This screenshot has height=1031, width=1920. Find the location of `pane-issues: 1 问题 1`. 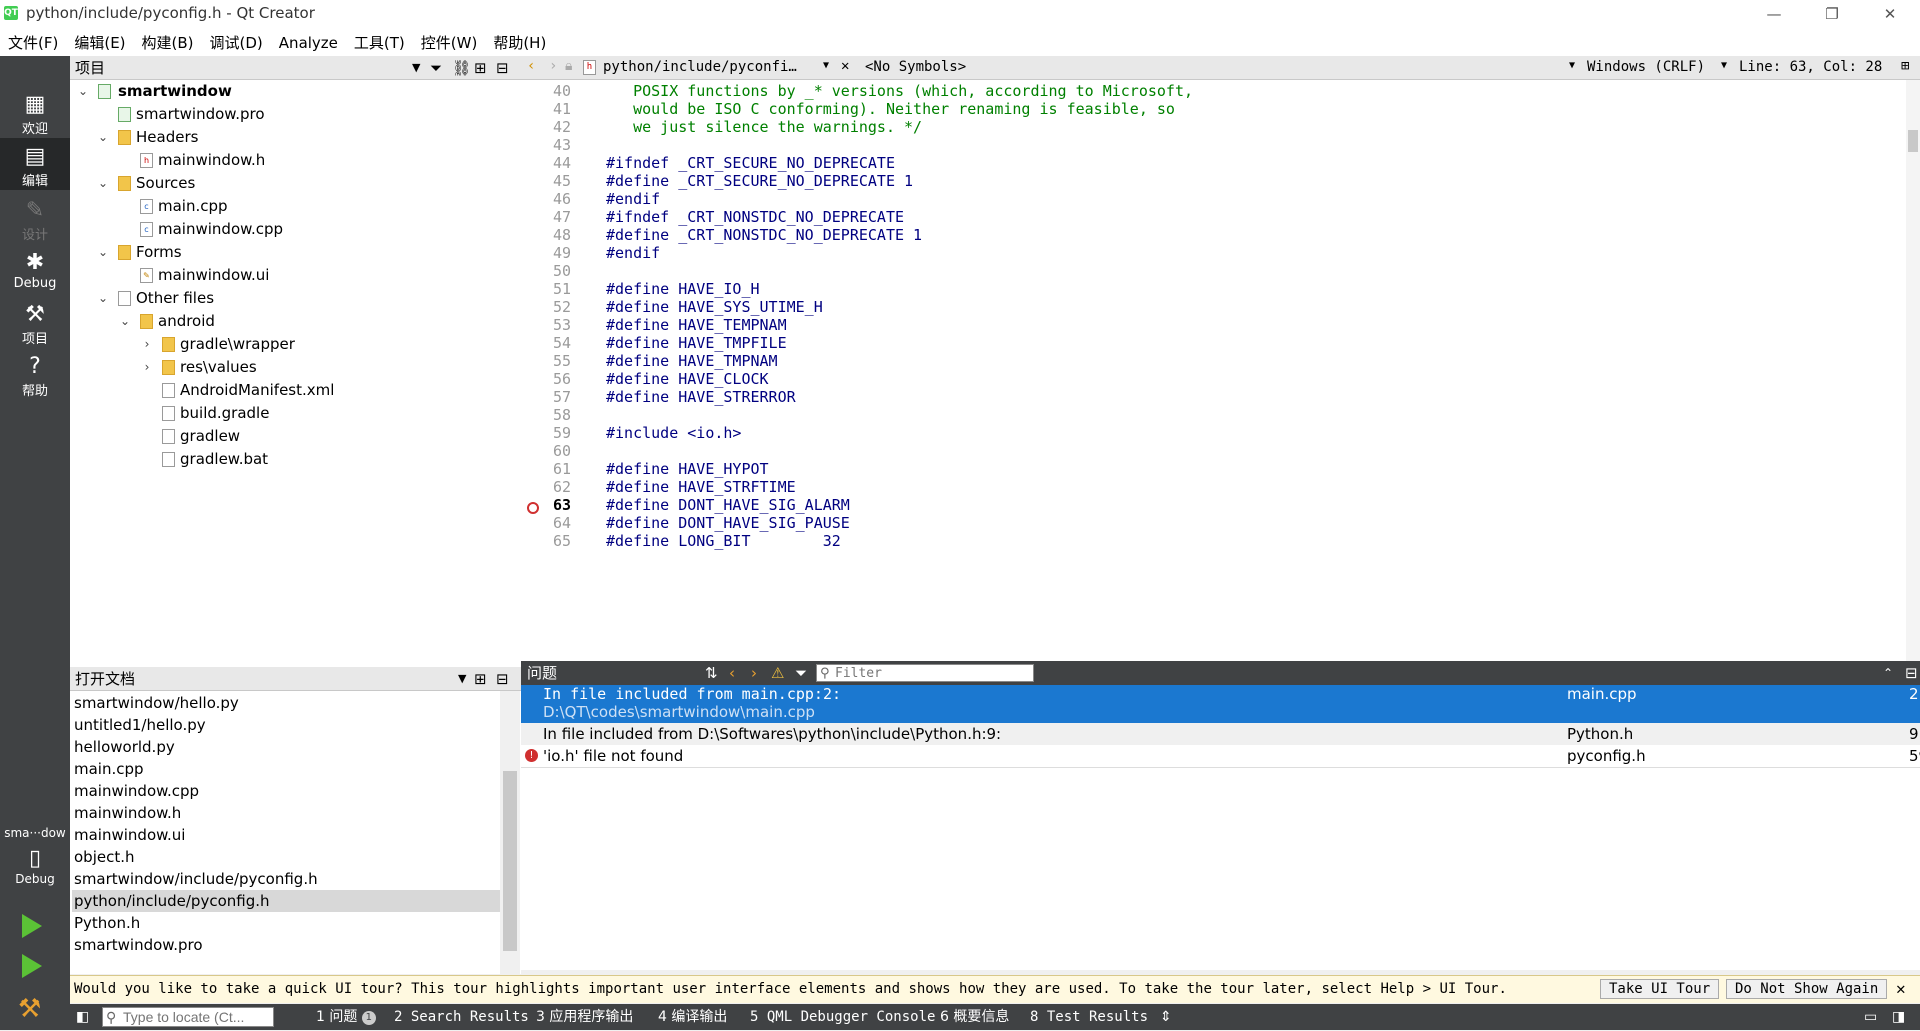

pane-issues: 1 问题 1 is located at coordinates (346, 1017).